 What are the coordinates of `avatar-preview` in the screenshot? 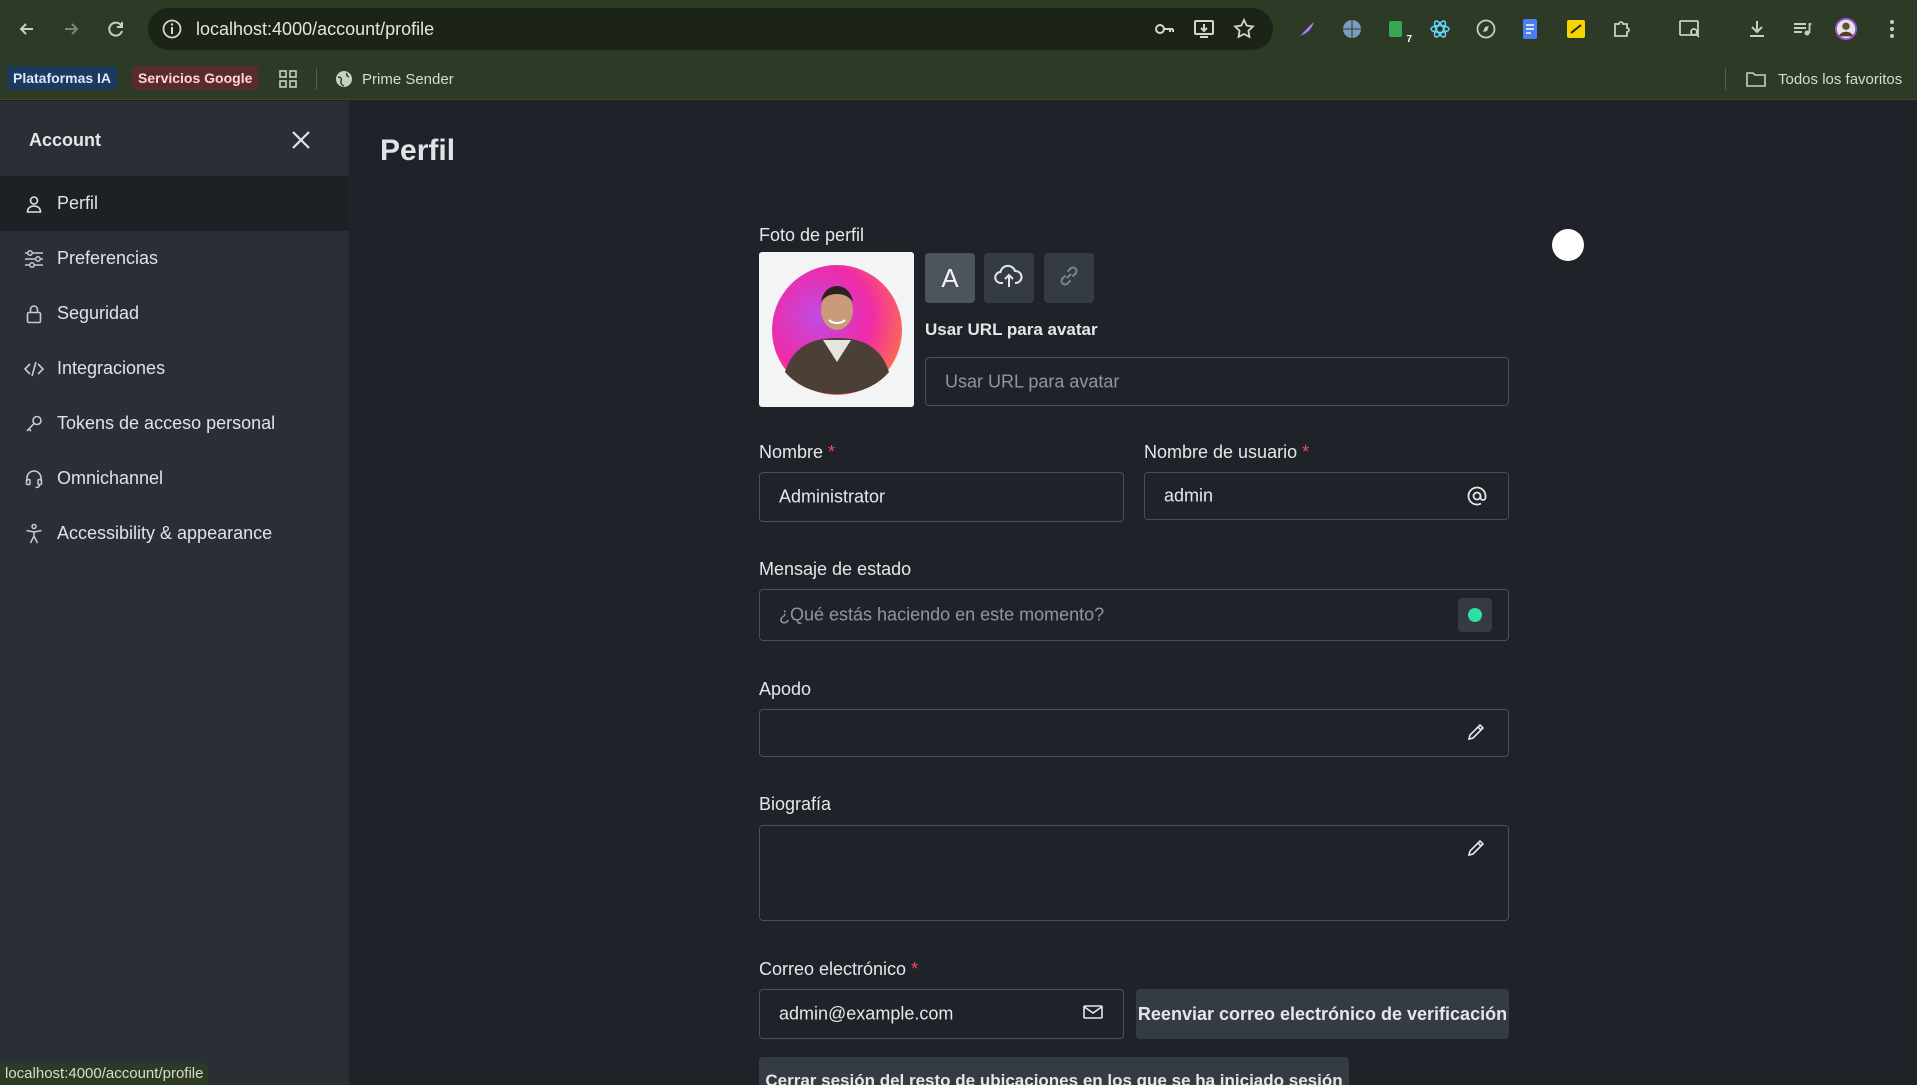 It's located at (836, 329).